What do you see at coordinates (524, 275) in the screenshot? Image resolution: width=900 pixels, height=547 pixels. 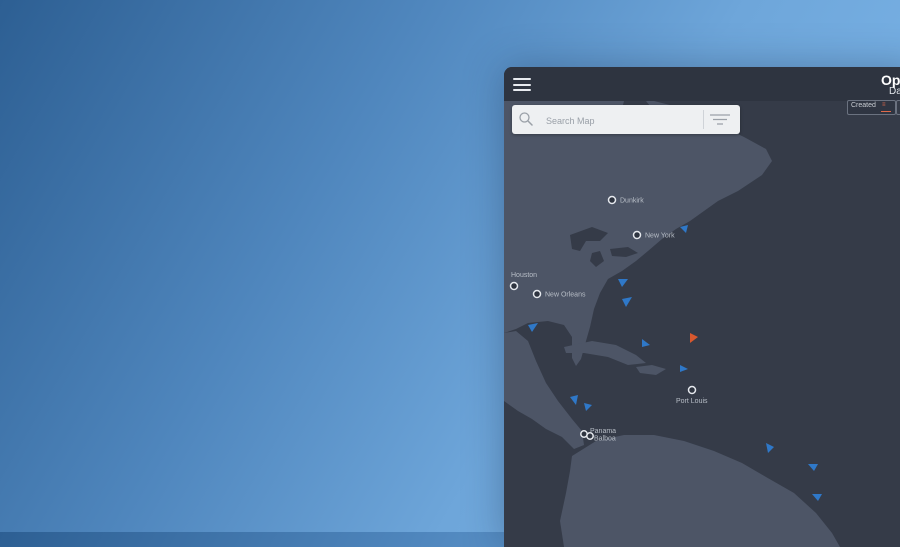 I see `port-label: Houston` at bounding box center [524, 275].